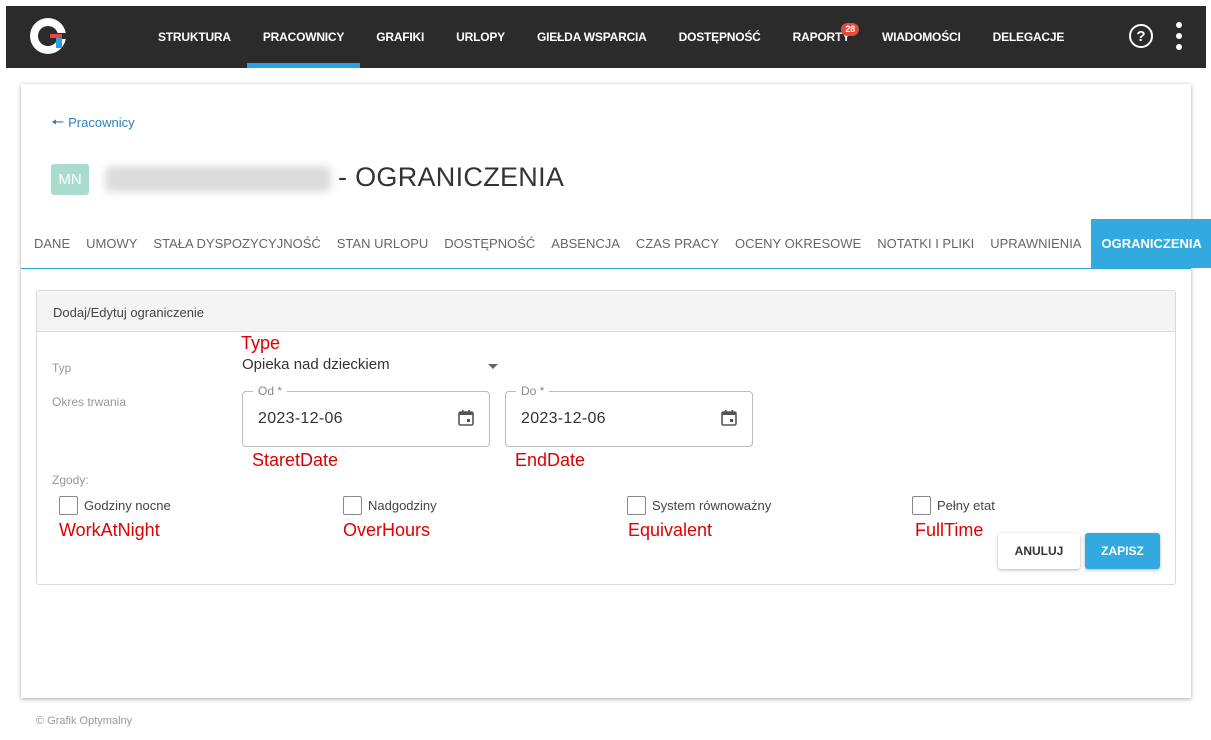  Describe the element at coordinates (798, 243) in the screenshot. I see `tab-oceny-okresowe: OCENY OKRESOWE` at that location.